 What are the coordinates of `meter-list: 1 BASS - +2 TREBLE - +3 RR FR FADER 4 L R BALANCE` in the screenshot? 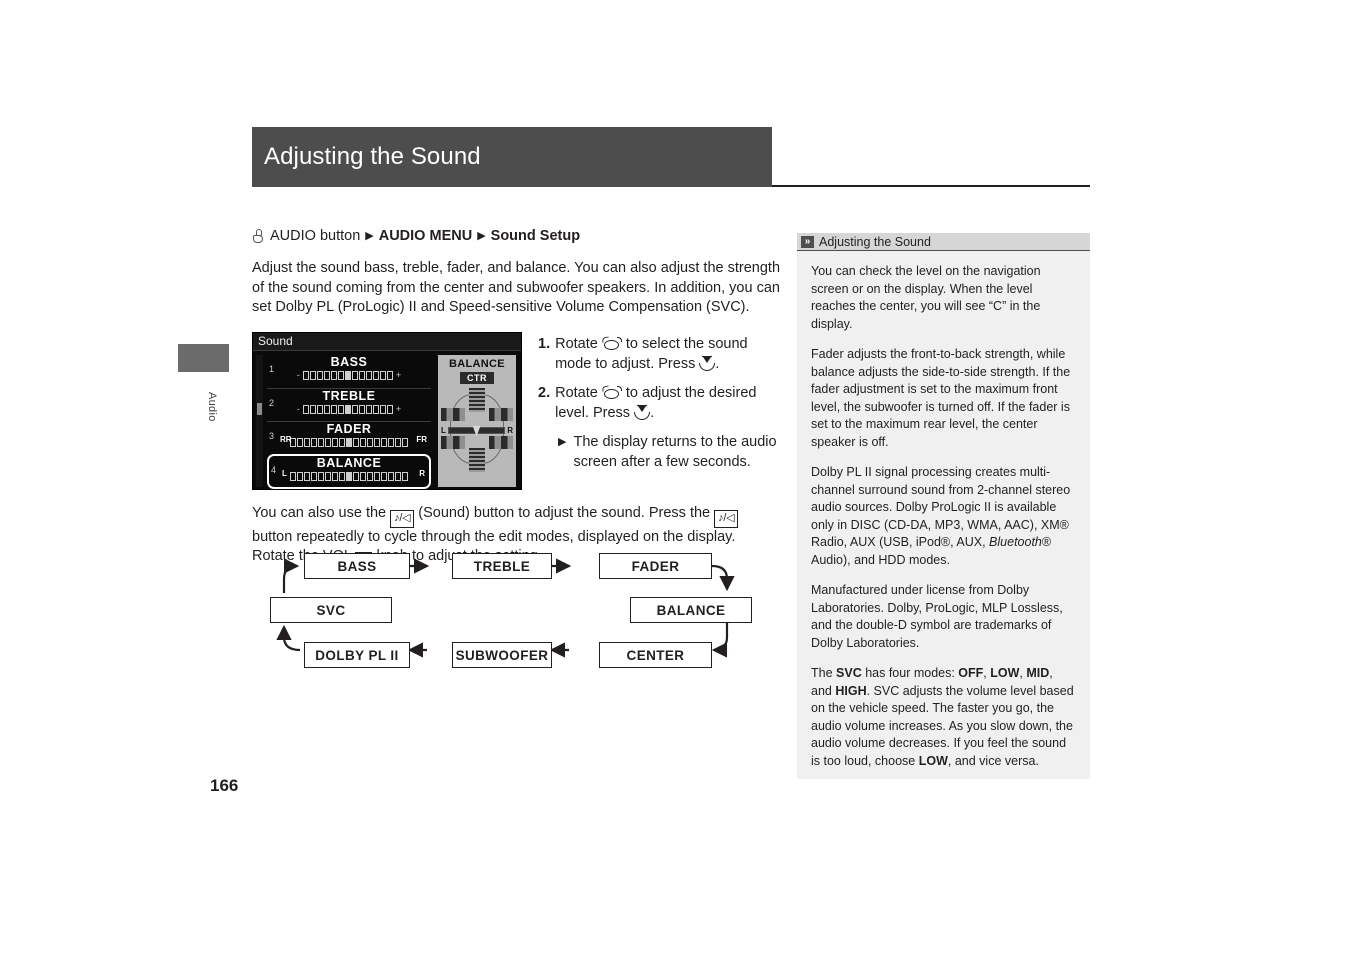 It's located at (349, 422).